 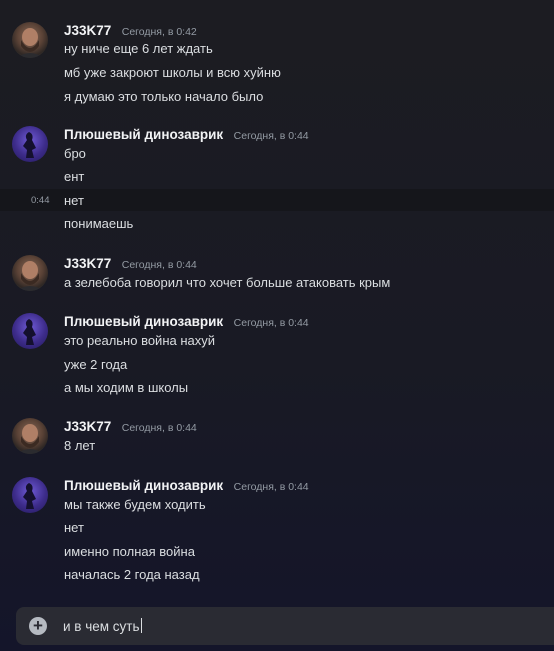 What do you see at coordinates (99, 223) in the screenshot?
I see `message-line: понимаешь` at bounding box center [99, 223].